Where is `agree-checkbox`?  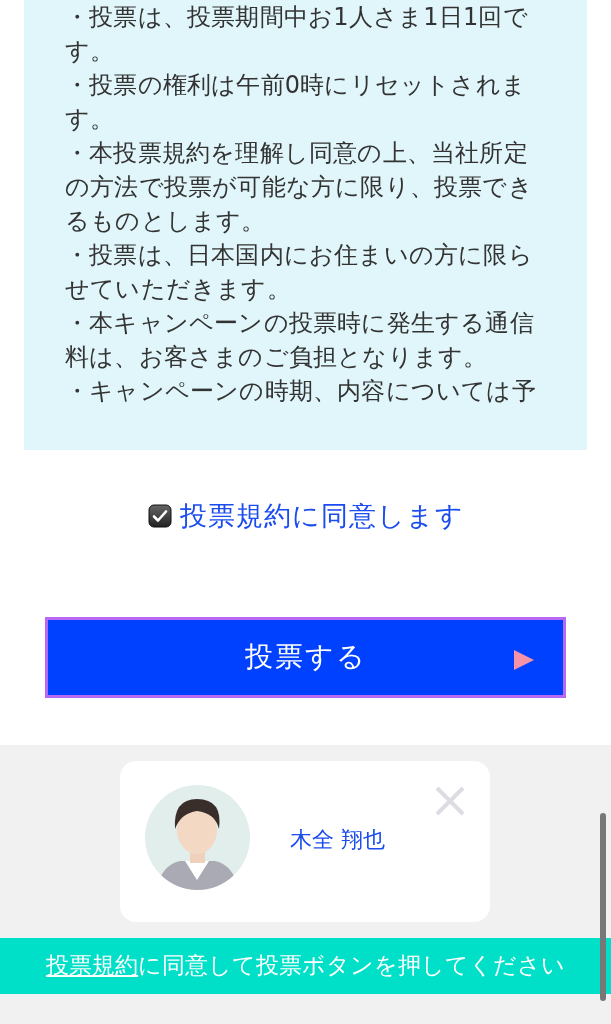 agree-checkbox is located at coordinates (159, 516).